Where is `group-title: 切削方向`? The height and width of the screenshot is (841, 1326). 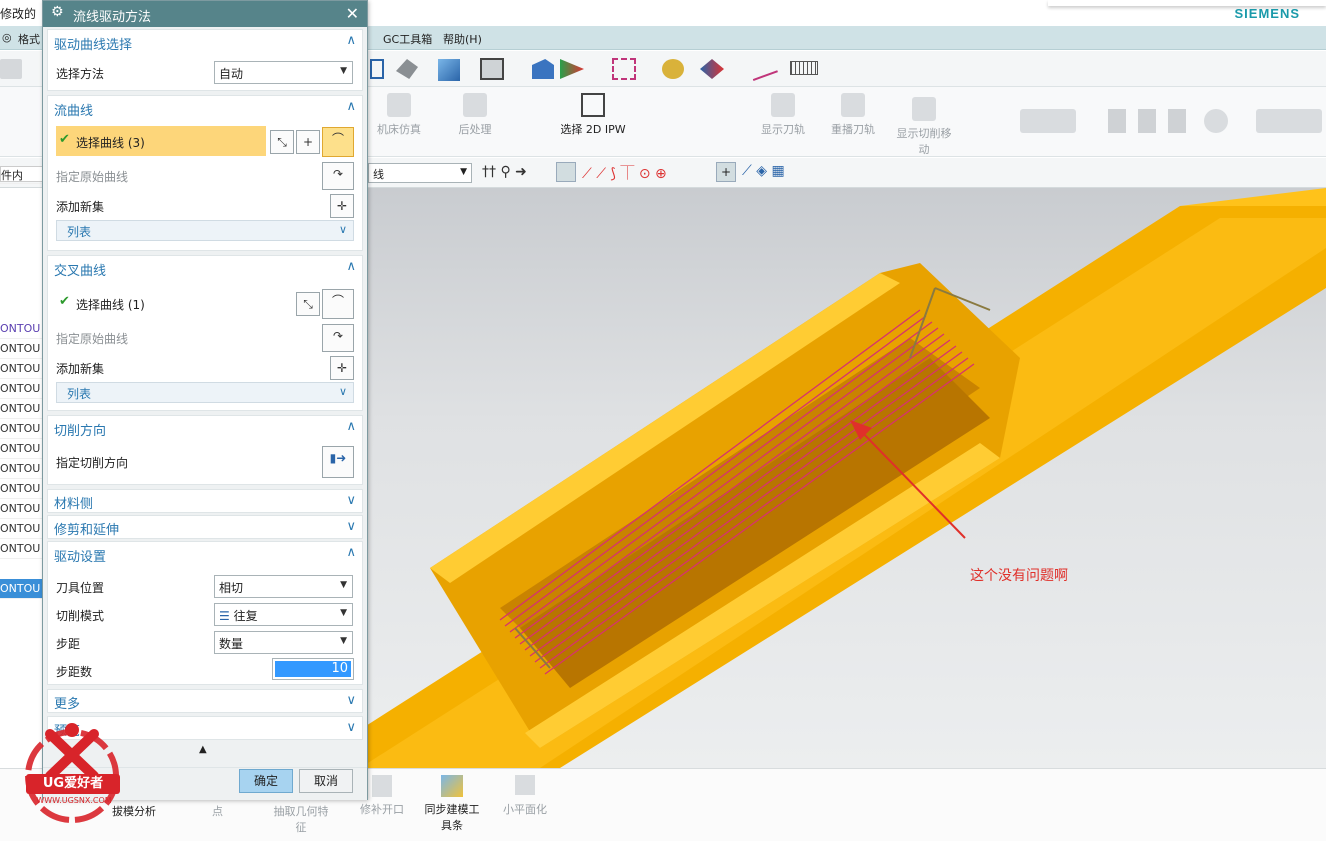 group-title: 切削方向 is located at coordinates (80, 429).